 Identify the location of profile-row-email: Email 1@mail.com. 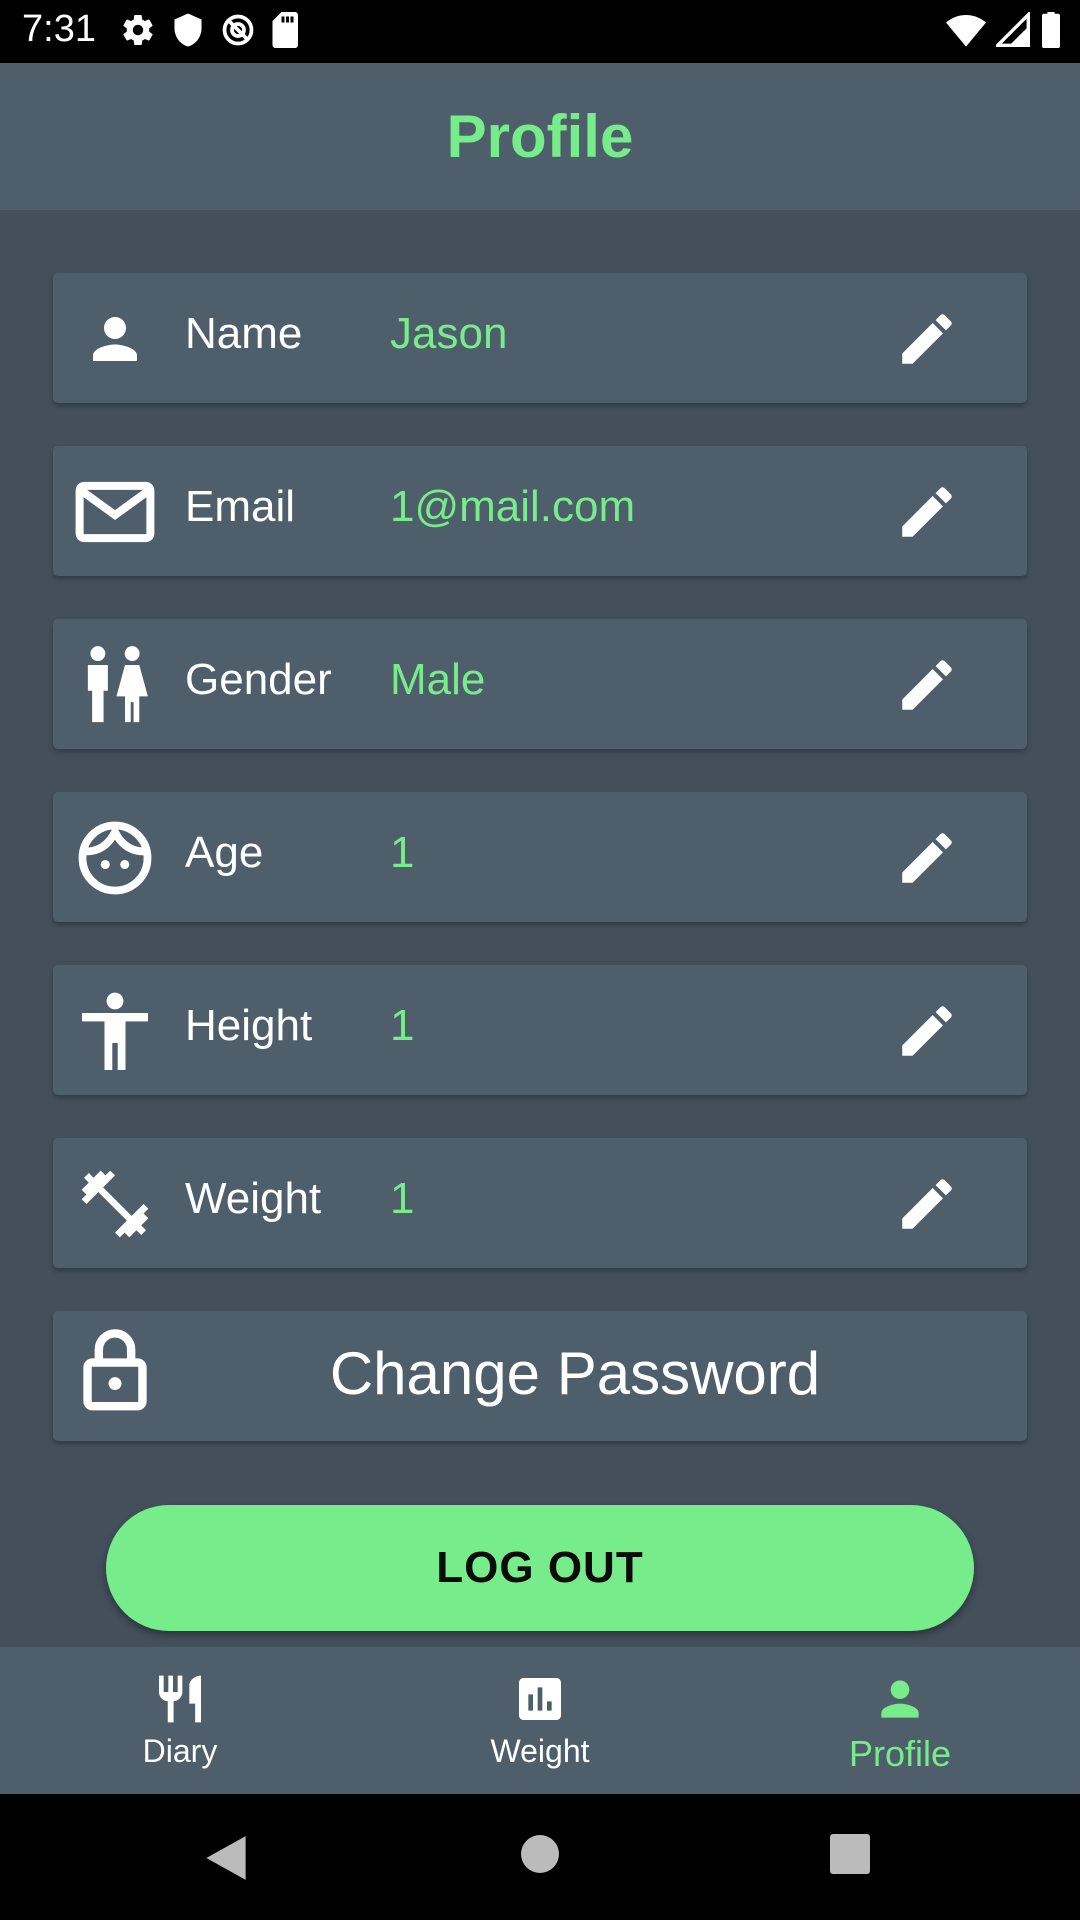
(540, 511).